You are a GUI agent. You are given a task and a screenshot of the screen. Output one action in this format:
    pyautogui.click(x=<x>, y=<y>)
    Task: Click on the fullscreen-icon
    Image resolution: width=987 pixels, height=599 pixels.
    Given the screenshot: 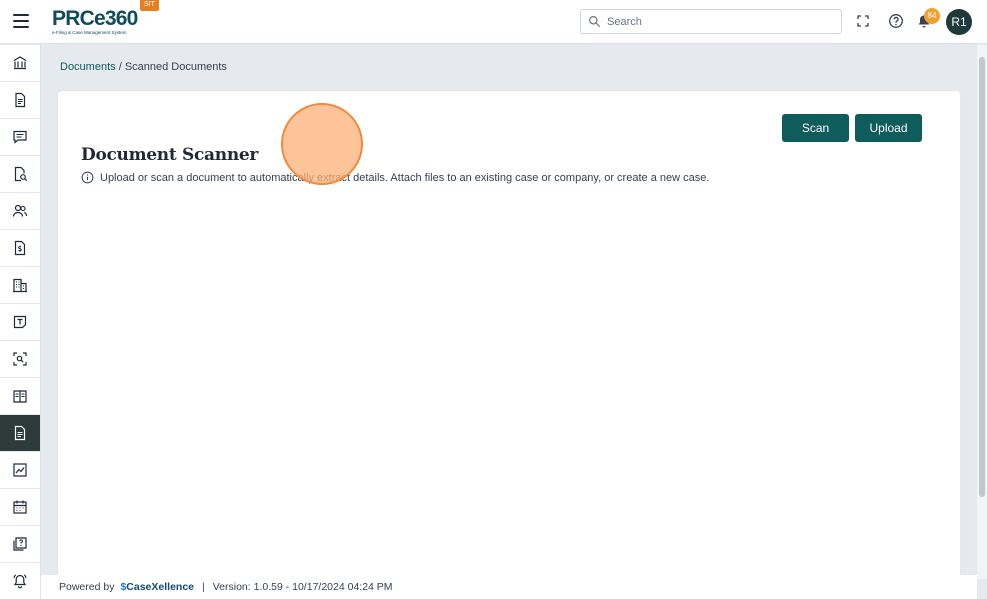 What is the action you would take?
    pyautogui.click(x=863, y=21)
    